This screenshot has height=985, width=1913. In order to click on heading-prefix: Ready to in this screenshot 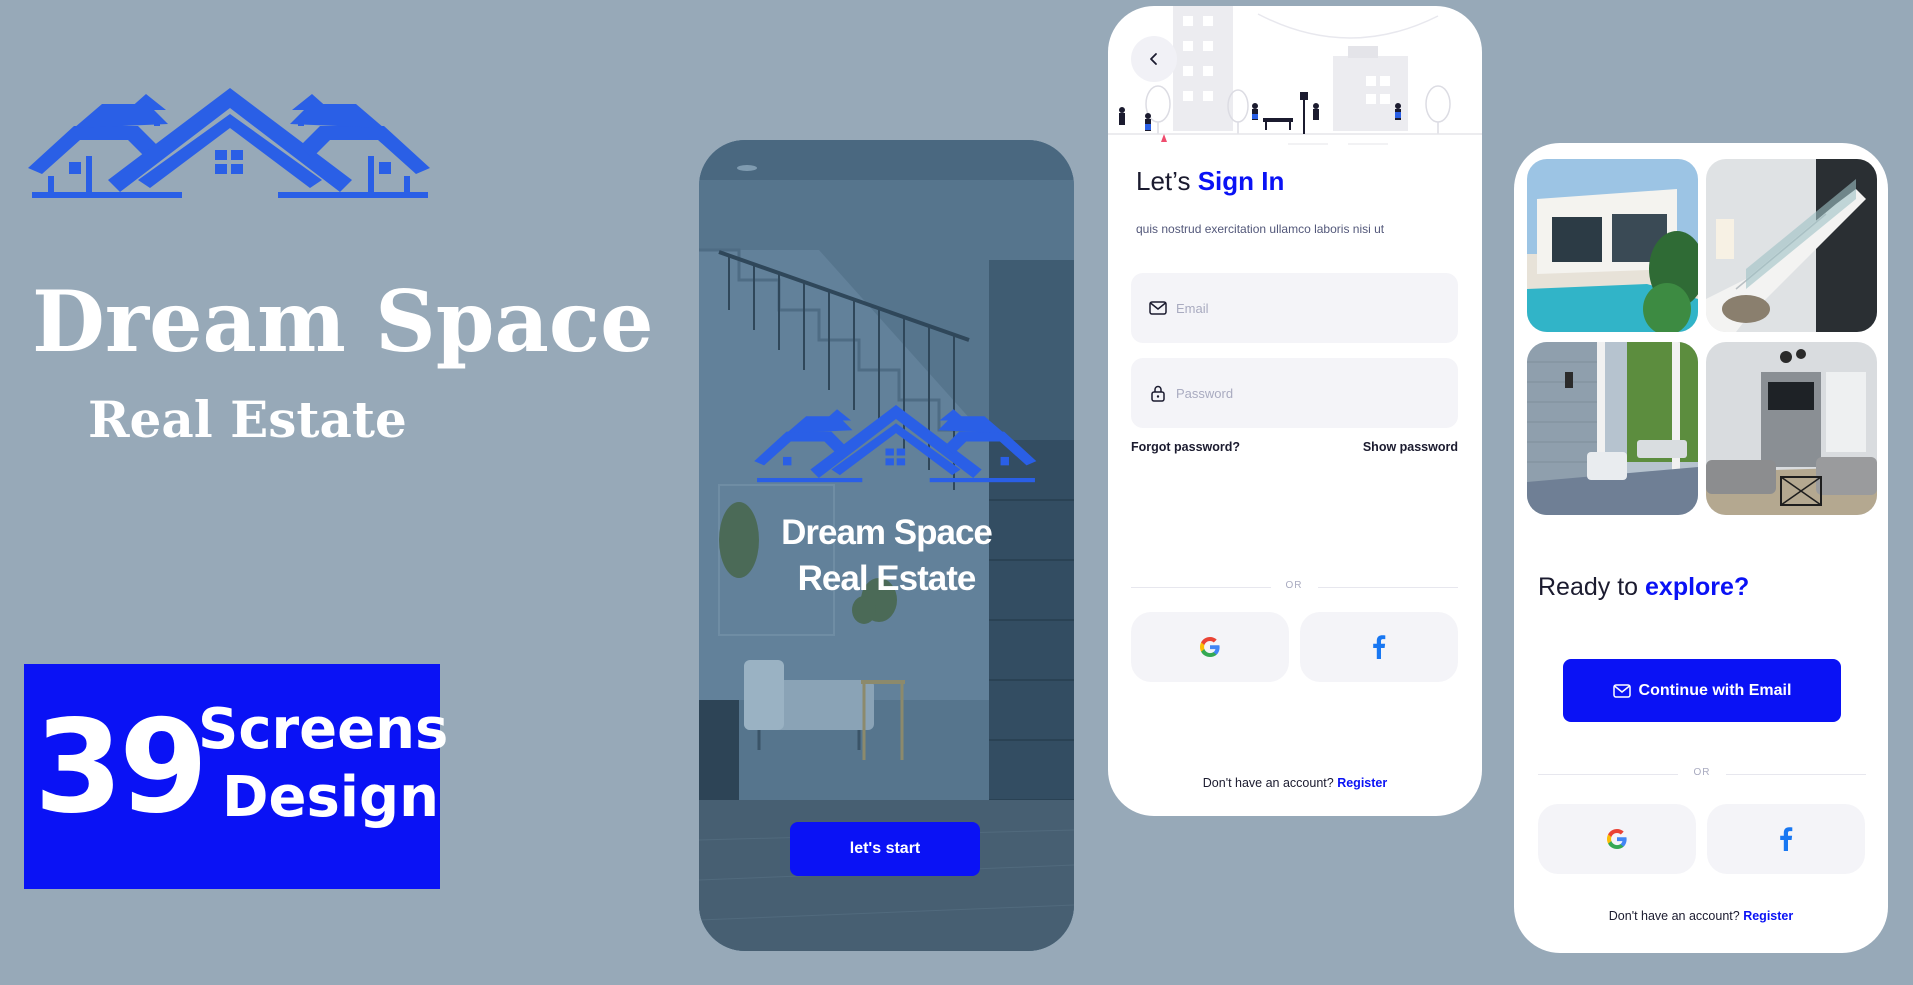, I will do `click(1592, 587)`.